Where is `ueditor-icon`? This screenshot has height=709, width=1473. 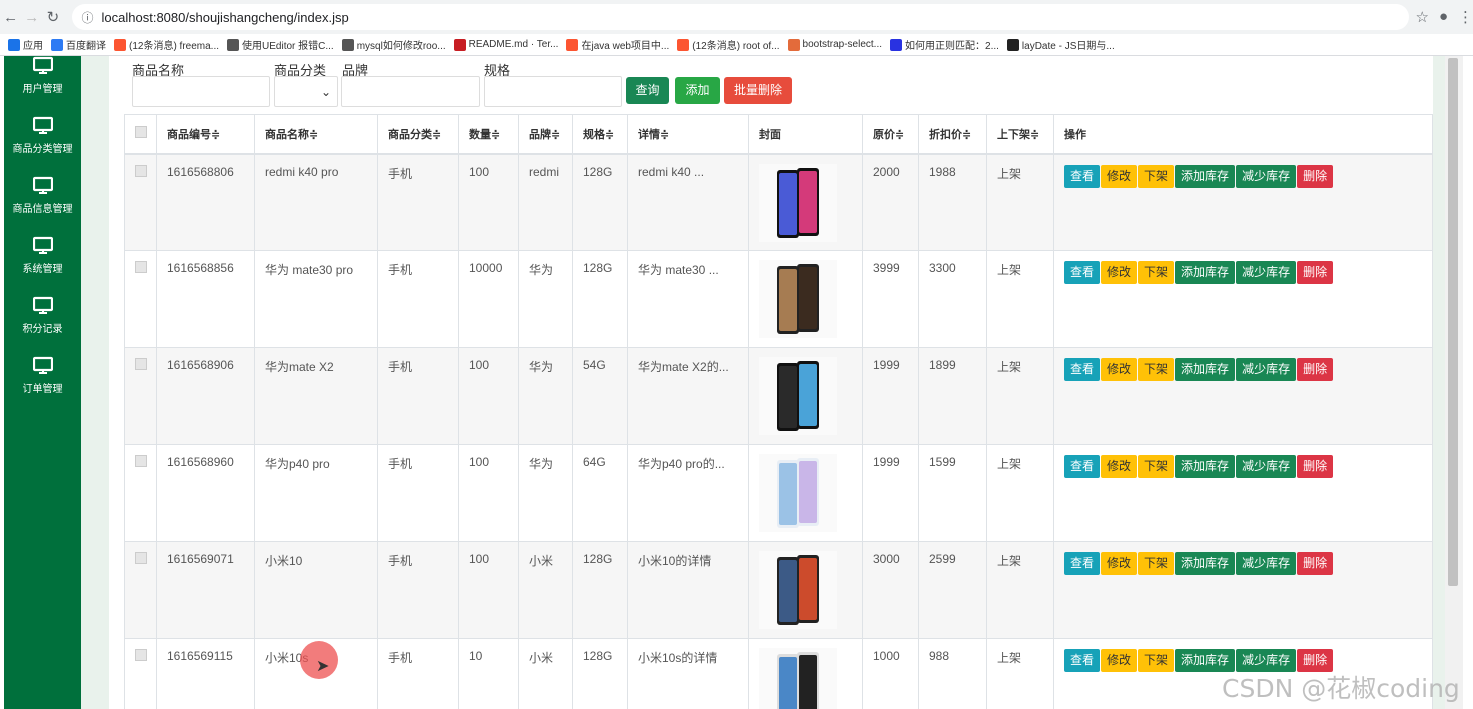
ueditor-icon is located at coordinates (233, 44).